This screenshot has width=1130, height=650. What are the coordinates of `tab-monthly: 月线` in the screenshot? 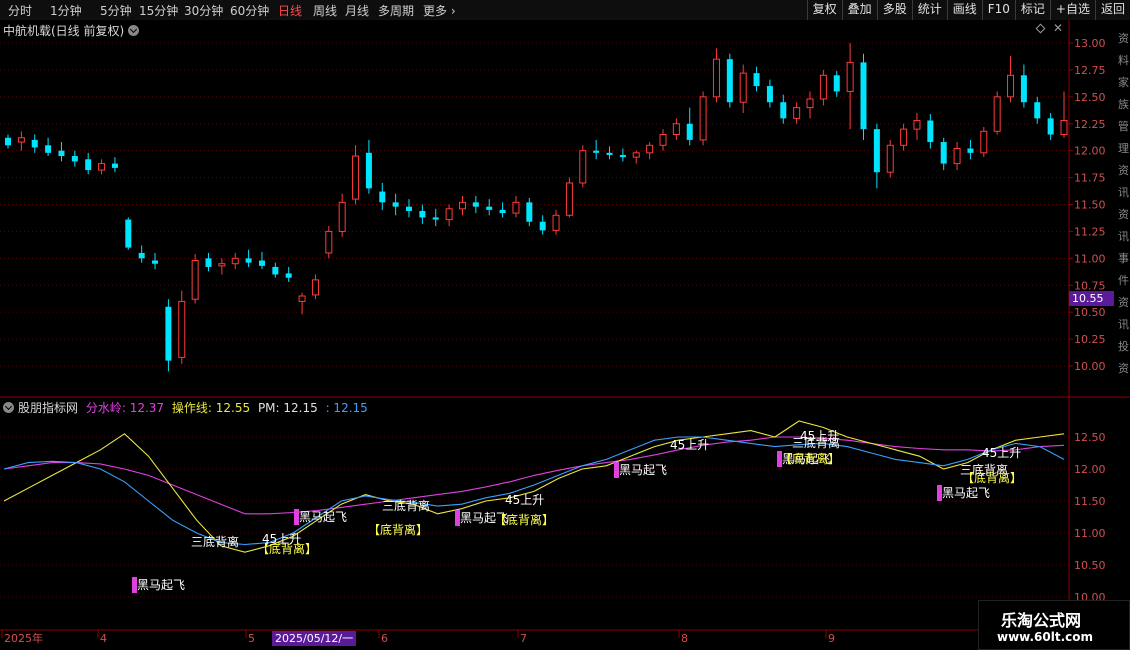 It's located at (357, 10).